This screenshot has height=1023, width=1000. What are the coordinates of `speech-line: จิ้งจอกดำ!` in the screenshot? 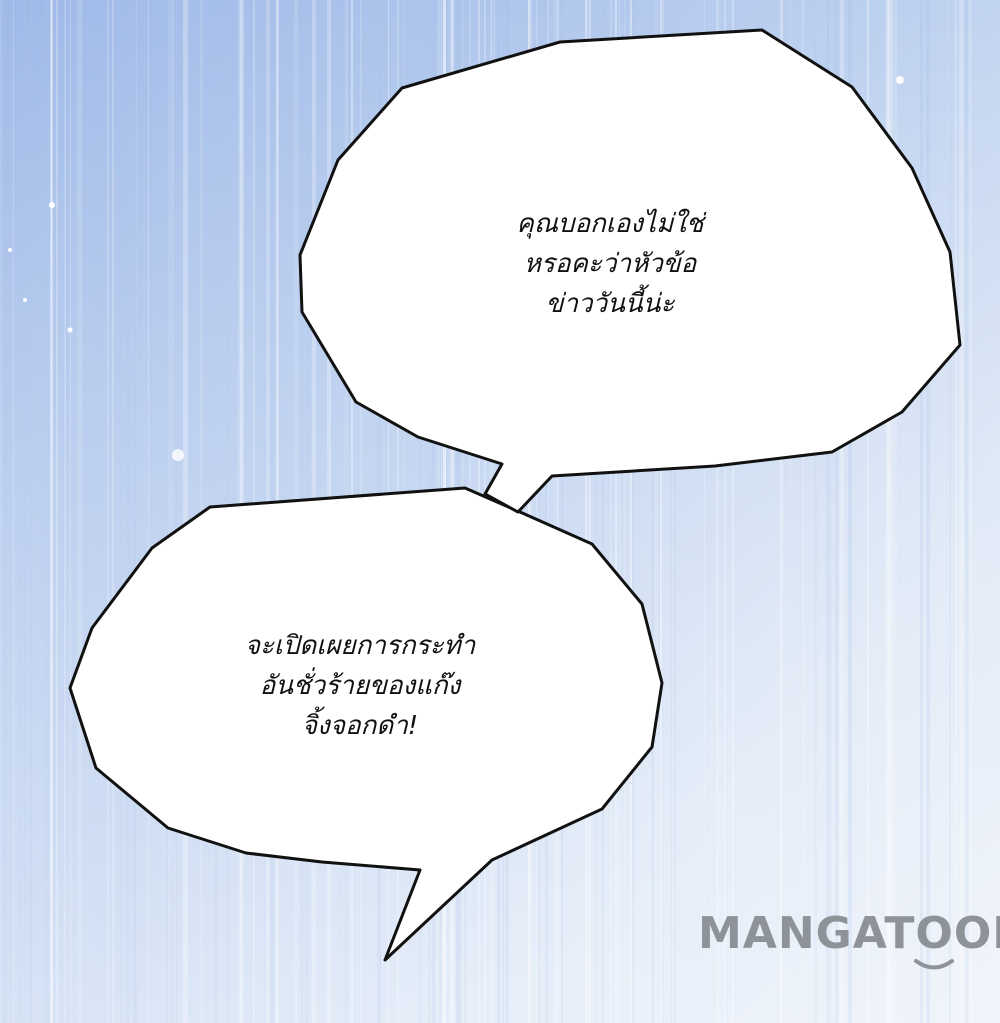 It's located at (360, 726).